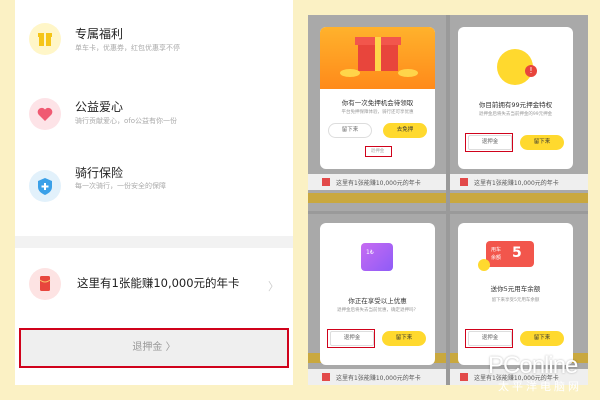 This screenshot has width=600, height=400. Describe the element at coordinates (377, 112) in the screenshot. I see `dialog-description: 平台免押保障体验，骑行还可享优惠` at that location.